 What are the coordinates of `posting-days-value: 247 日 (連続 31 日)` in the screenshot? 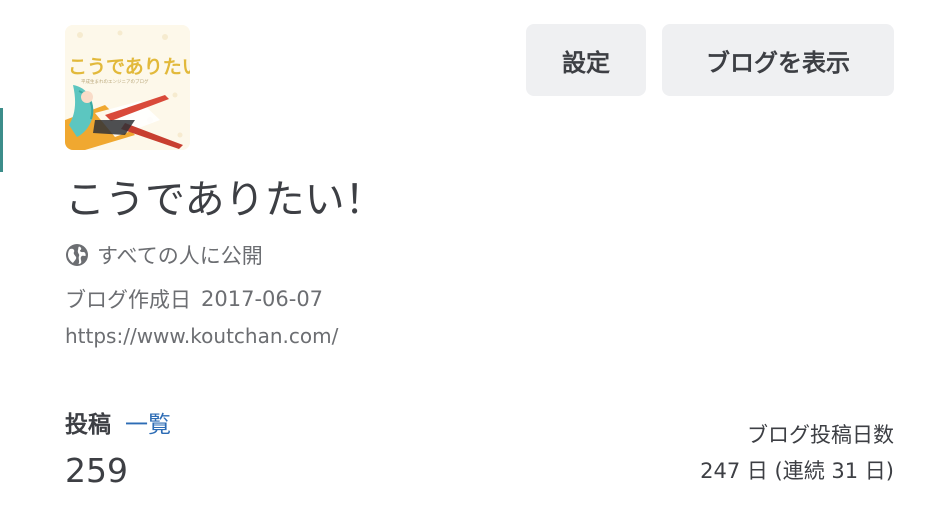 It's located at (797, 471).